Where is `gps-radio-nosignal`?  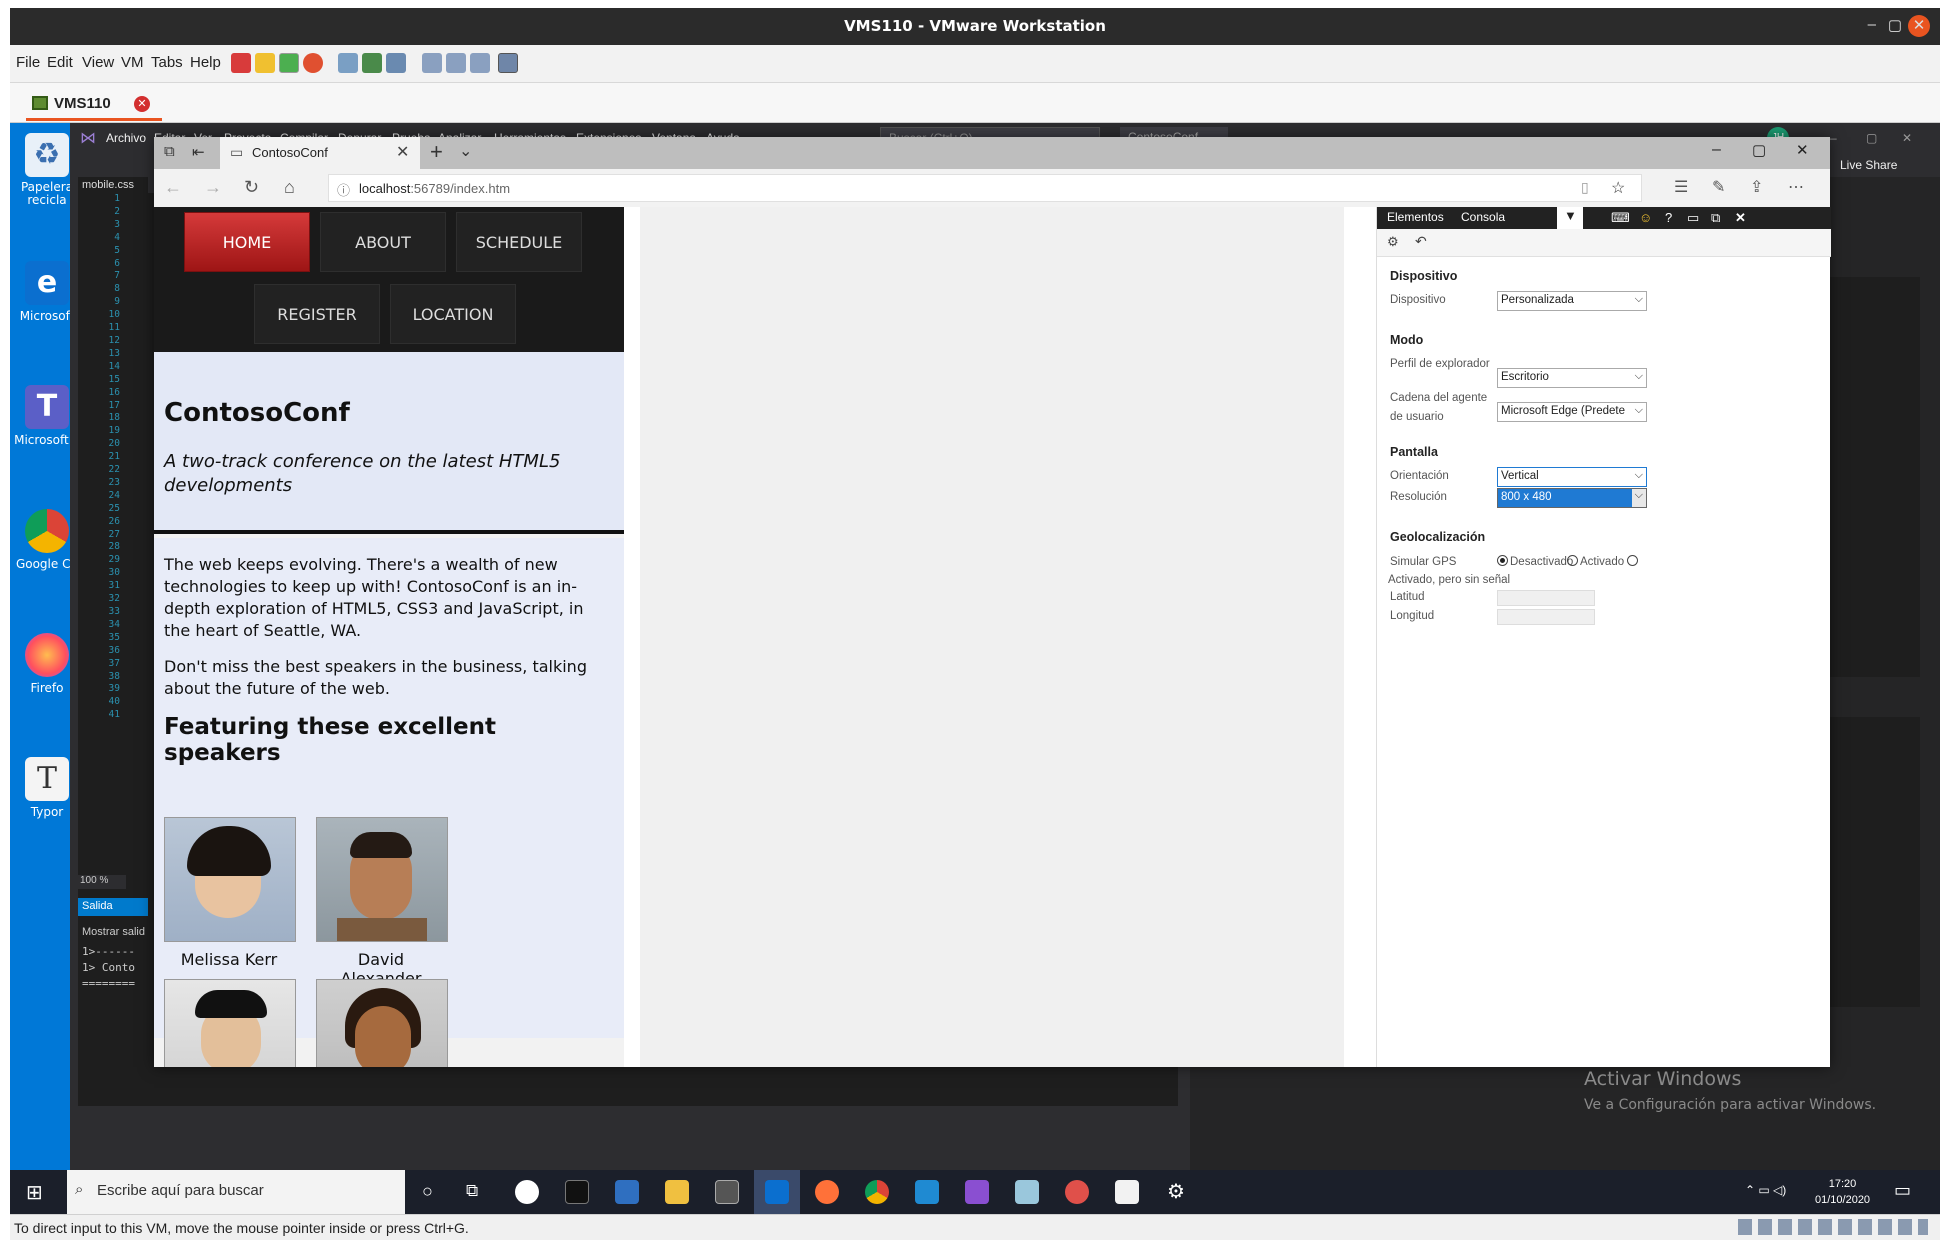
gps-radio-nosignal is located at coordinates (1633, 562).